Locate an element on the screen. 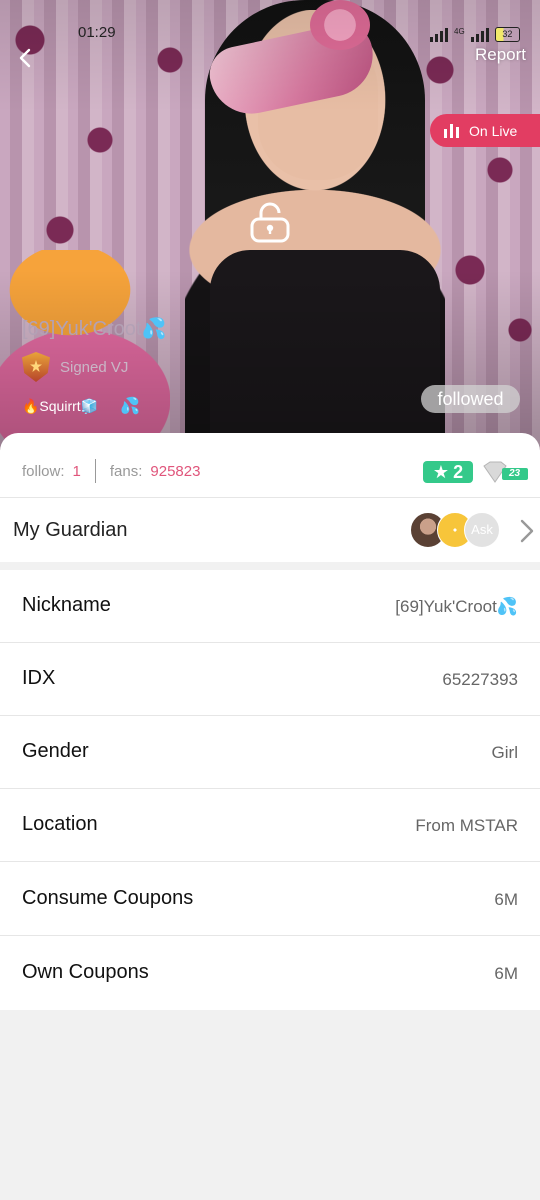 The image size is (540, 1200). signal-icon is located at coordinates (439, 35).